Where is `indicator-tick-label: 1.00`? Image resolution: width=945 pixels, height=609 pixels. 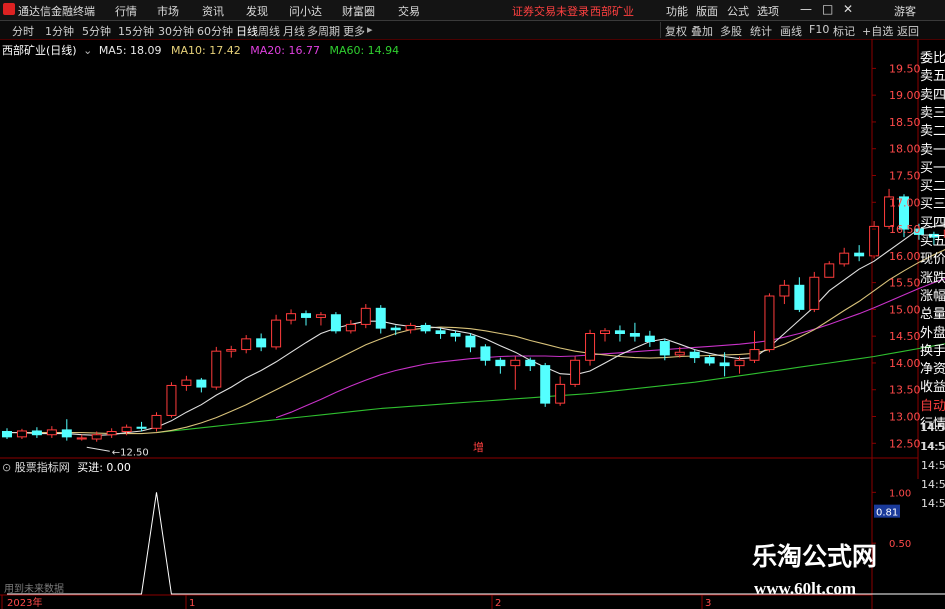 indicator-tick-label: 1.00 is located at coordinates (900, 493).